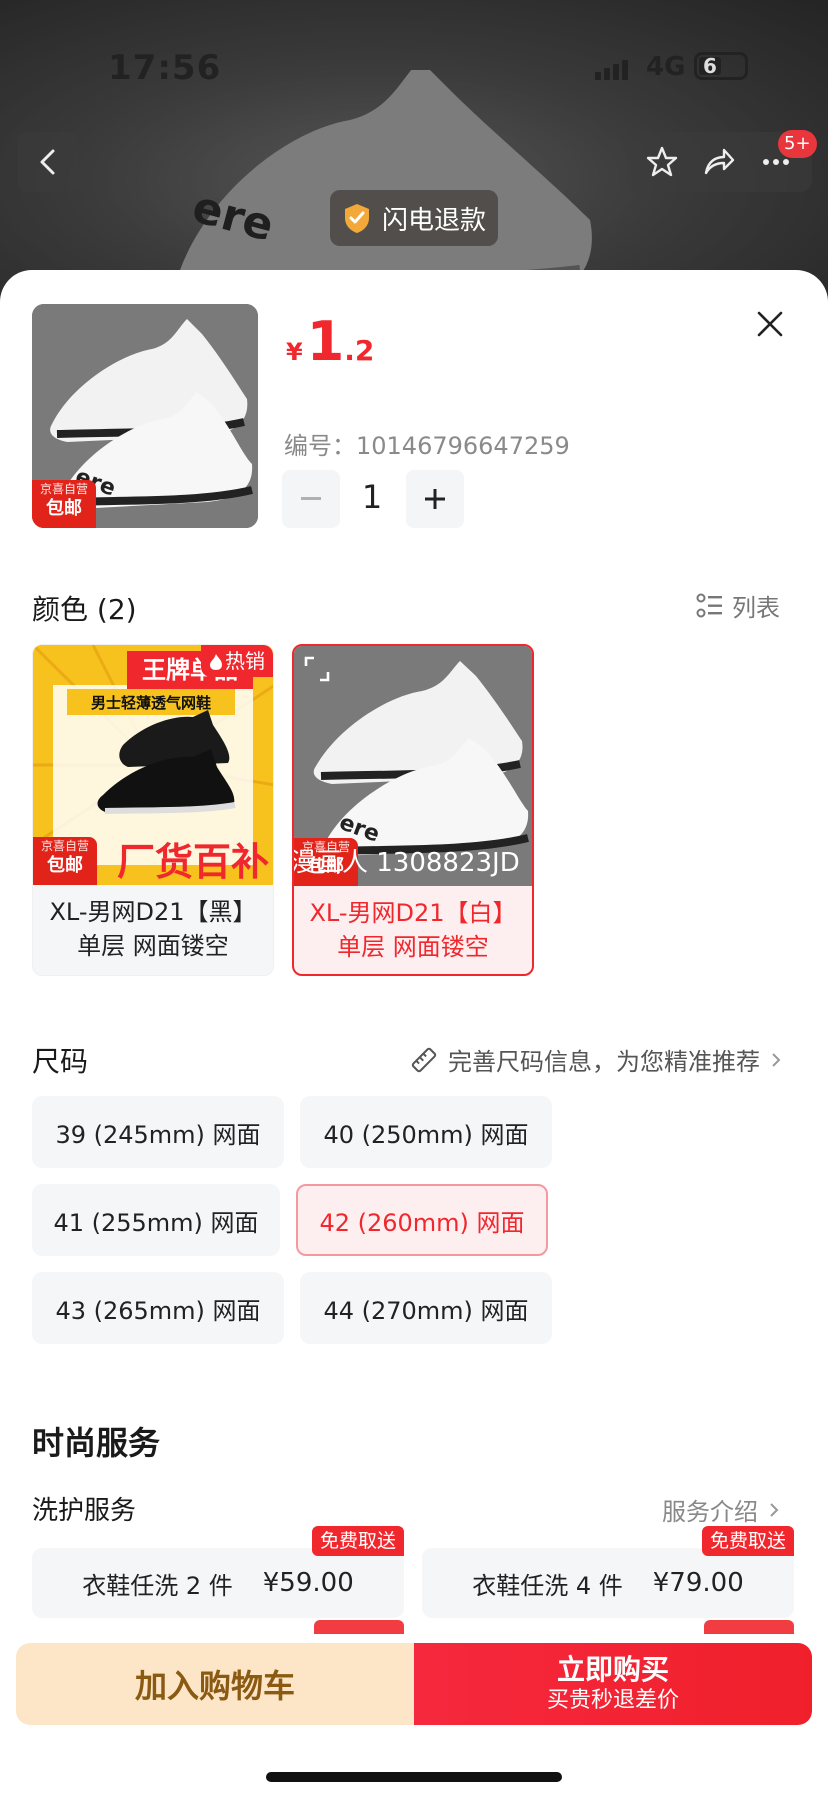 The image size is (828, 1801). Describe the element at coordinates (710, 1512) in the screenshot. I see `service-intro-label: 服务介绍` at that location.